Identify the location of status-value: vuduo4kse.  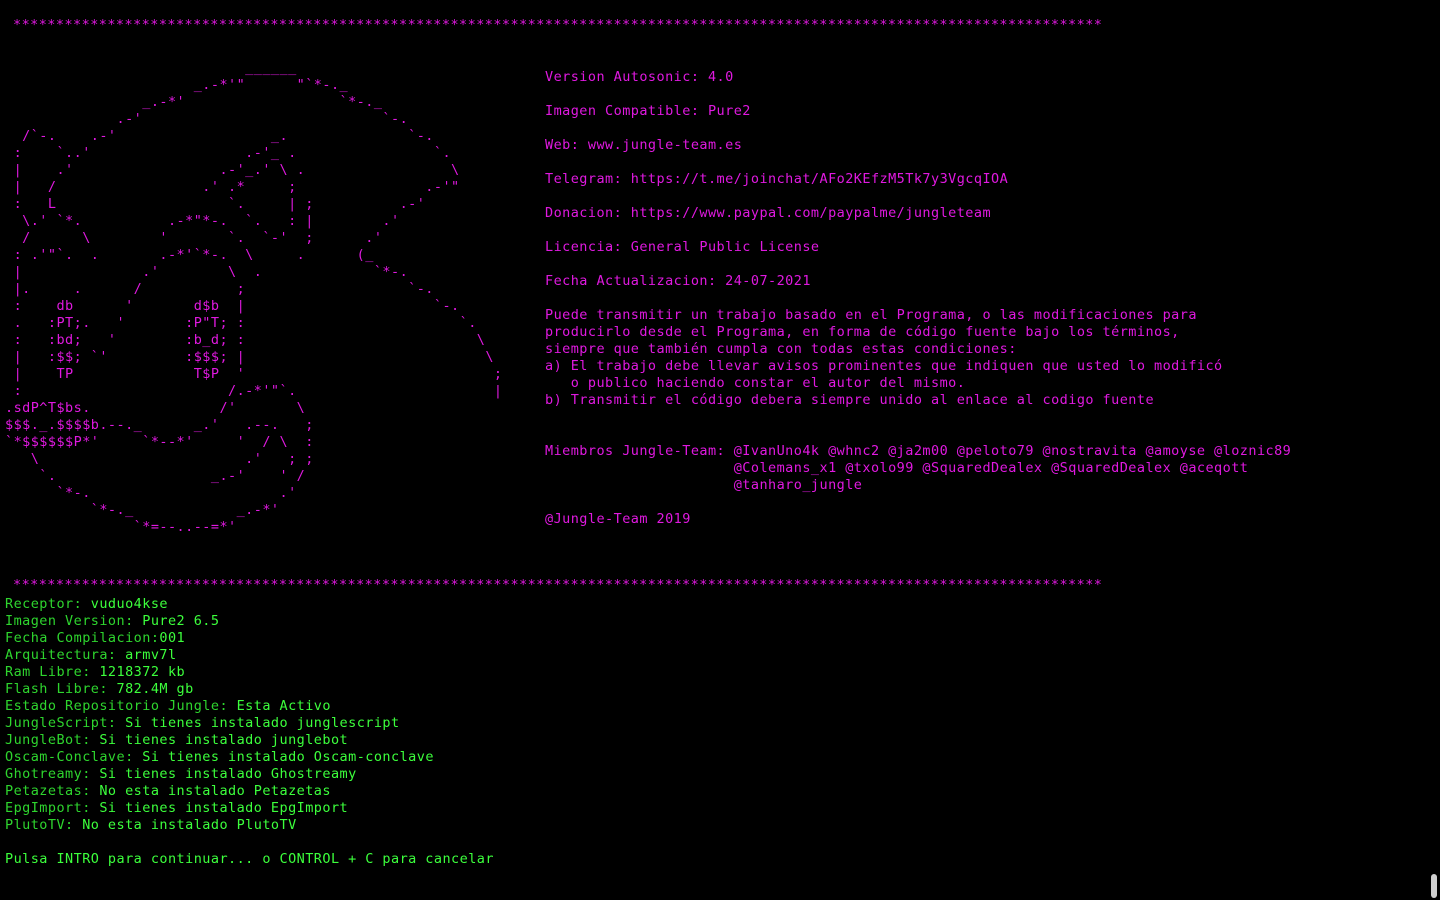
(129, 604).